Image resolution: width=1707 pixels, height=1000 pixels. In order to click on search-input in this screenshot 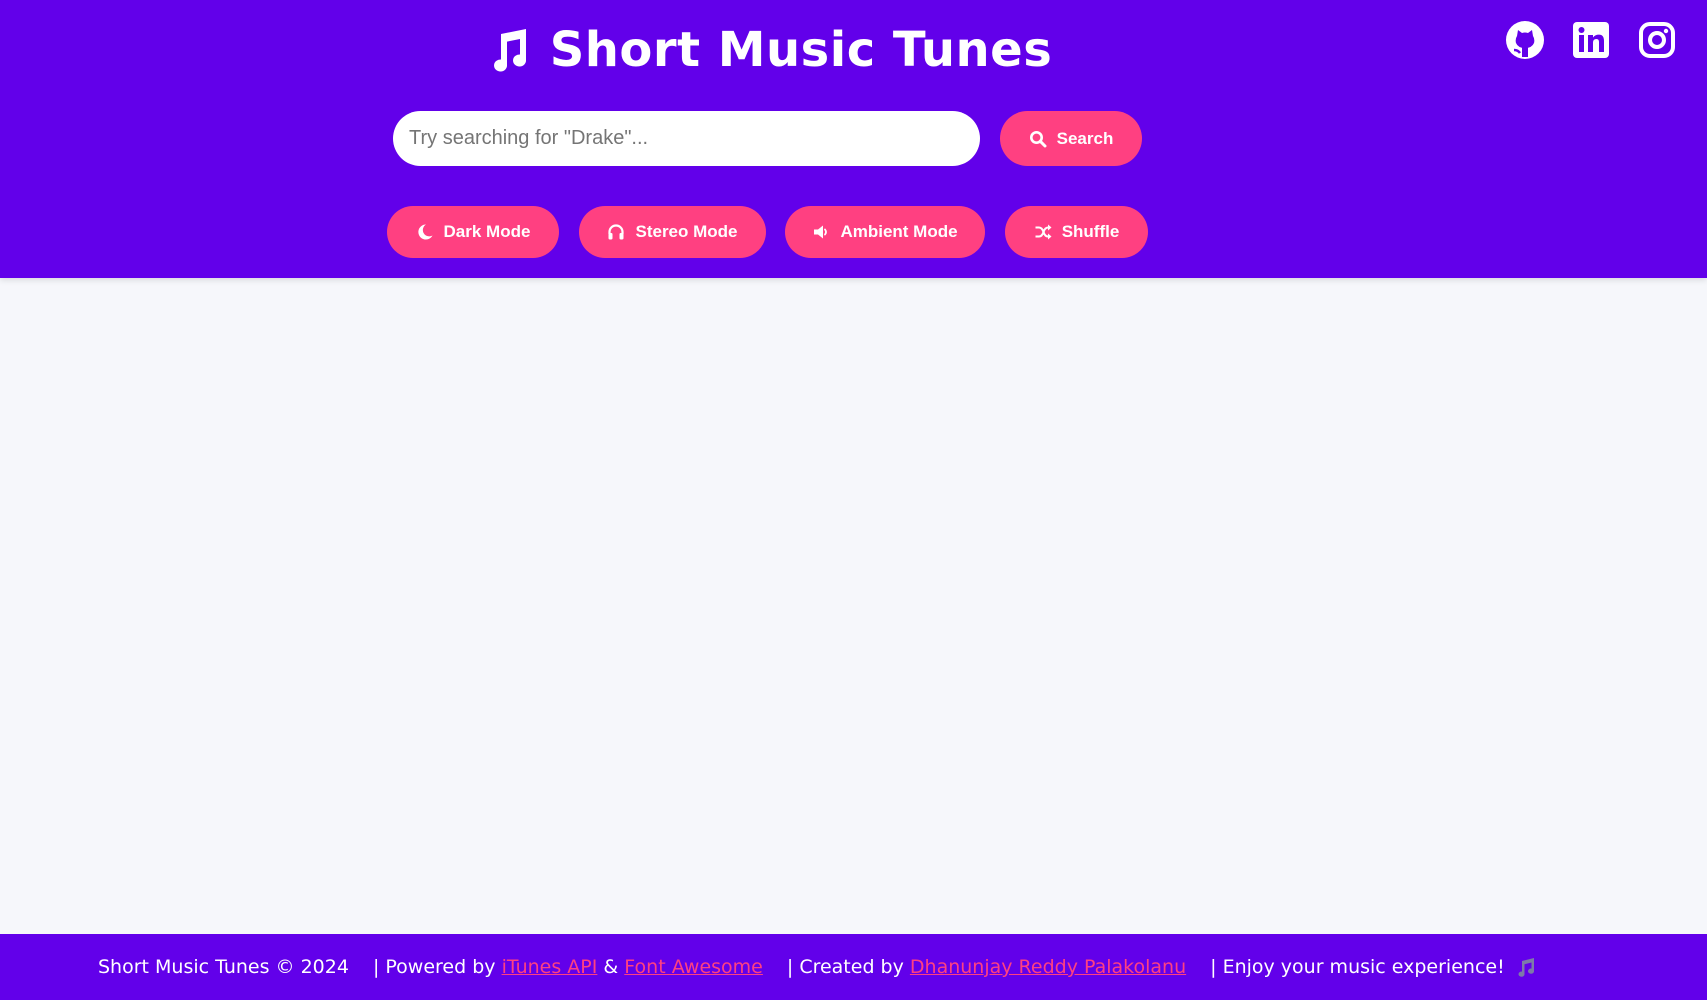, I will do `click(686, 138)`.